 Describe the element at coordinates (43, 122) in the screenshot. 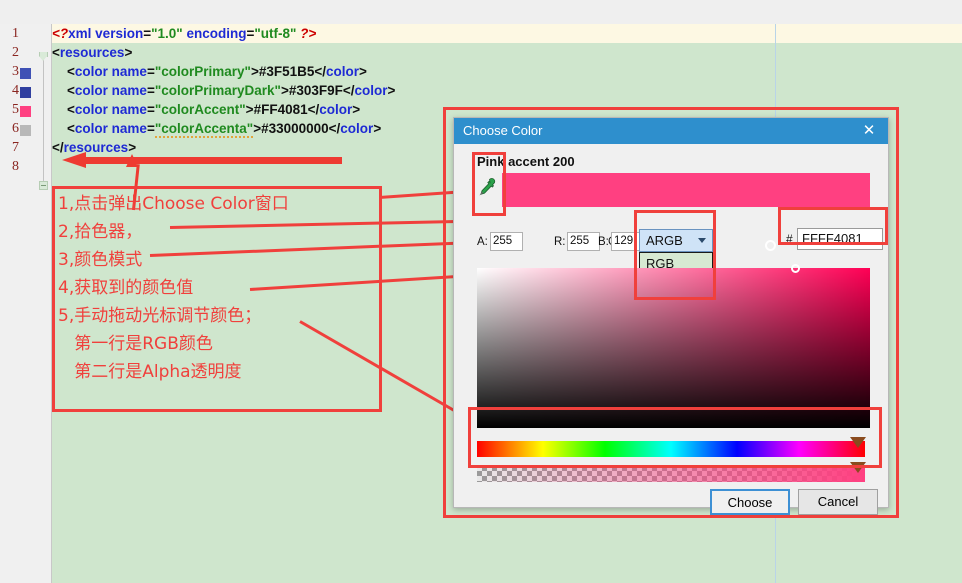

I see `fold-range-line` at that location.